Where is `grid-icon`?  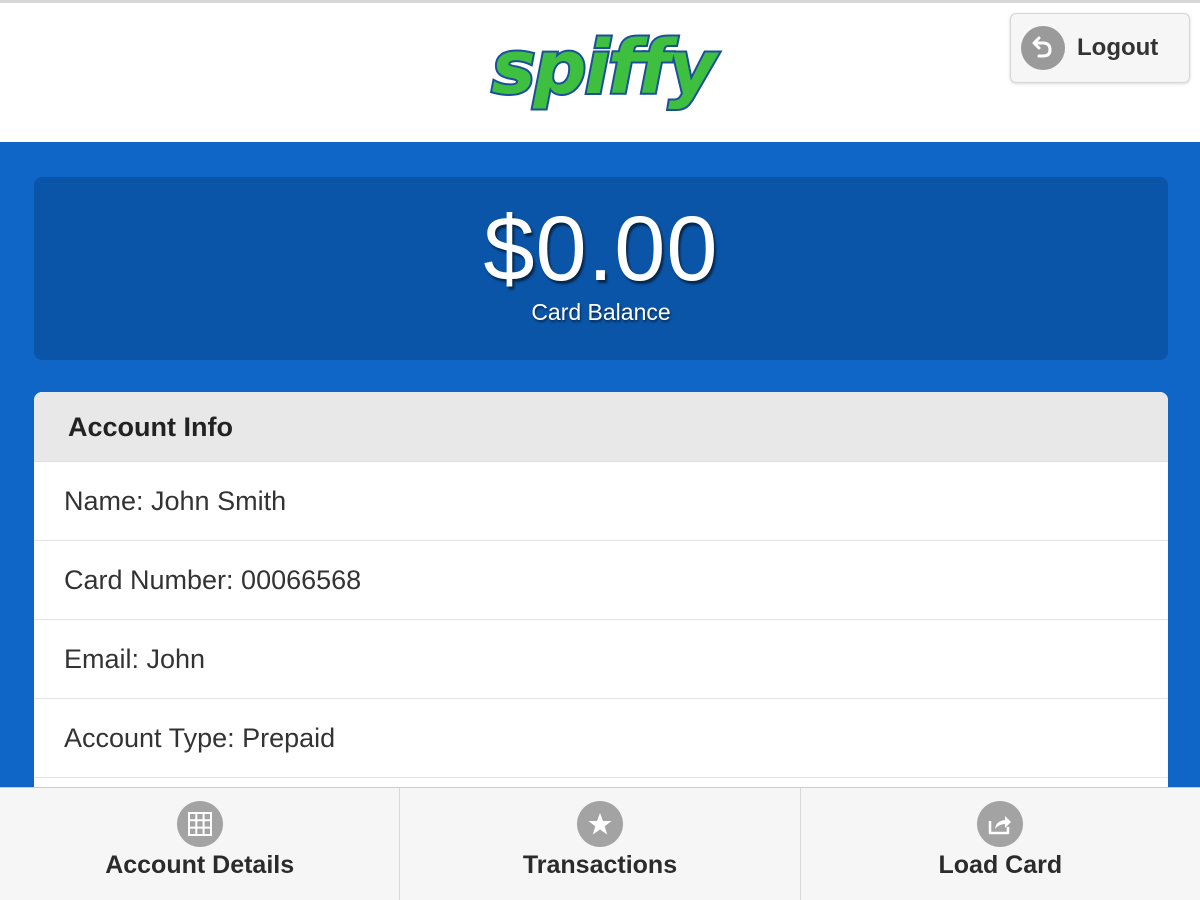
grid-icon is located at coordinates (199, 824).